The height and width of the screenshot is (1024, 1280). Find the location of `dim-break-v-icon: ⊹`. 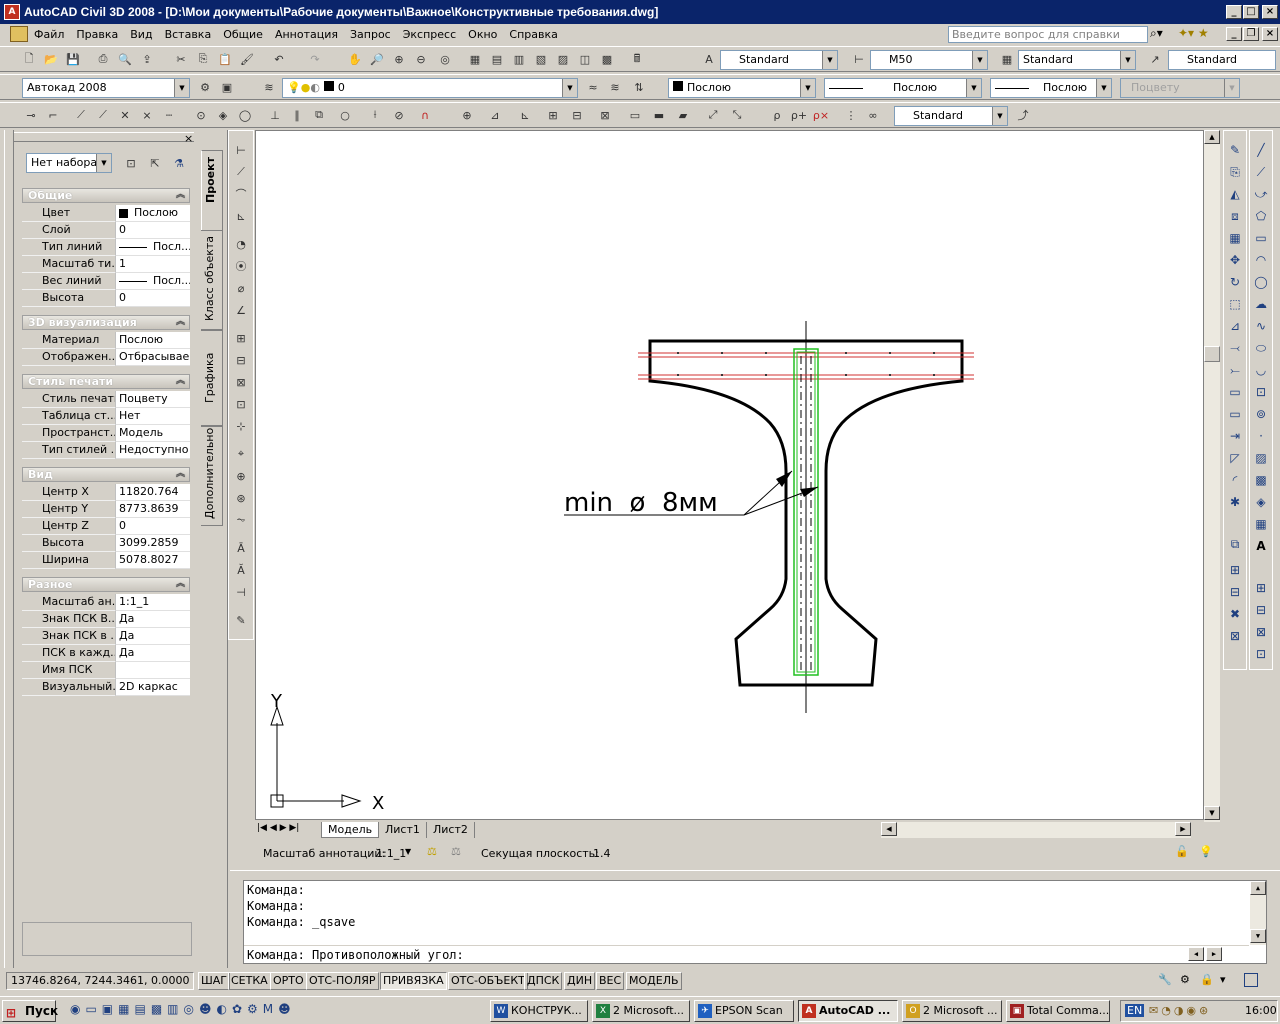

dim-break-v-icon: ⊹ is located at coordinates (241, 426).